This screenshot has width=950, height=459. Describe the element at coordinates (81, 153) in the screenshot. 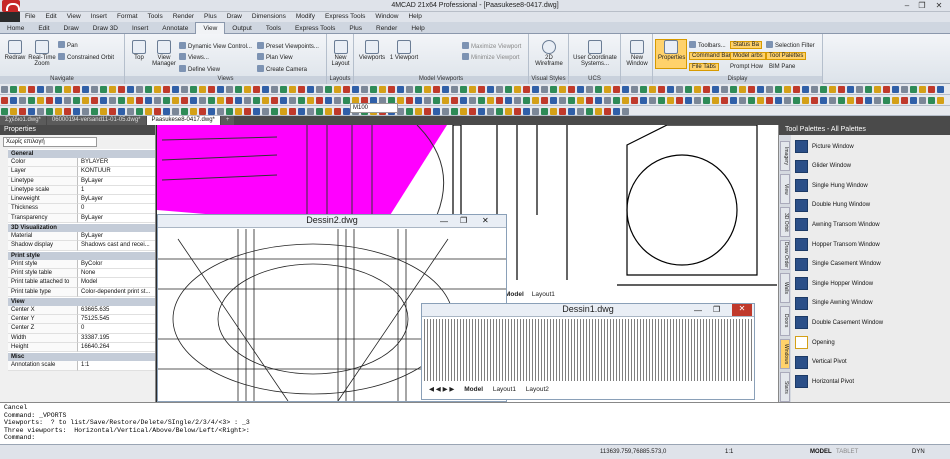

I see `property-section-general: General` at that location.